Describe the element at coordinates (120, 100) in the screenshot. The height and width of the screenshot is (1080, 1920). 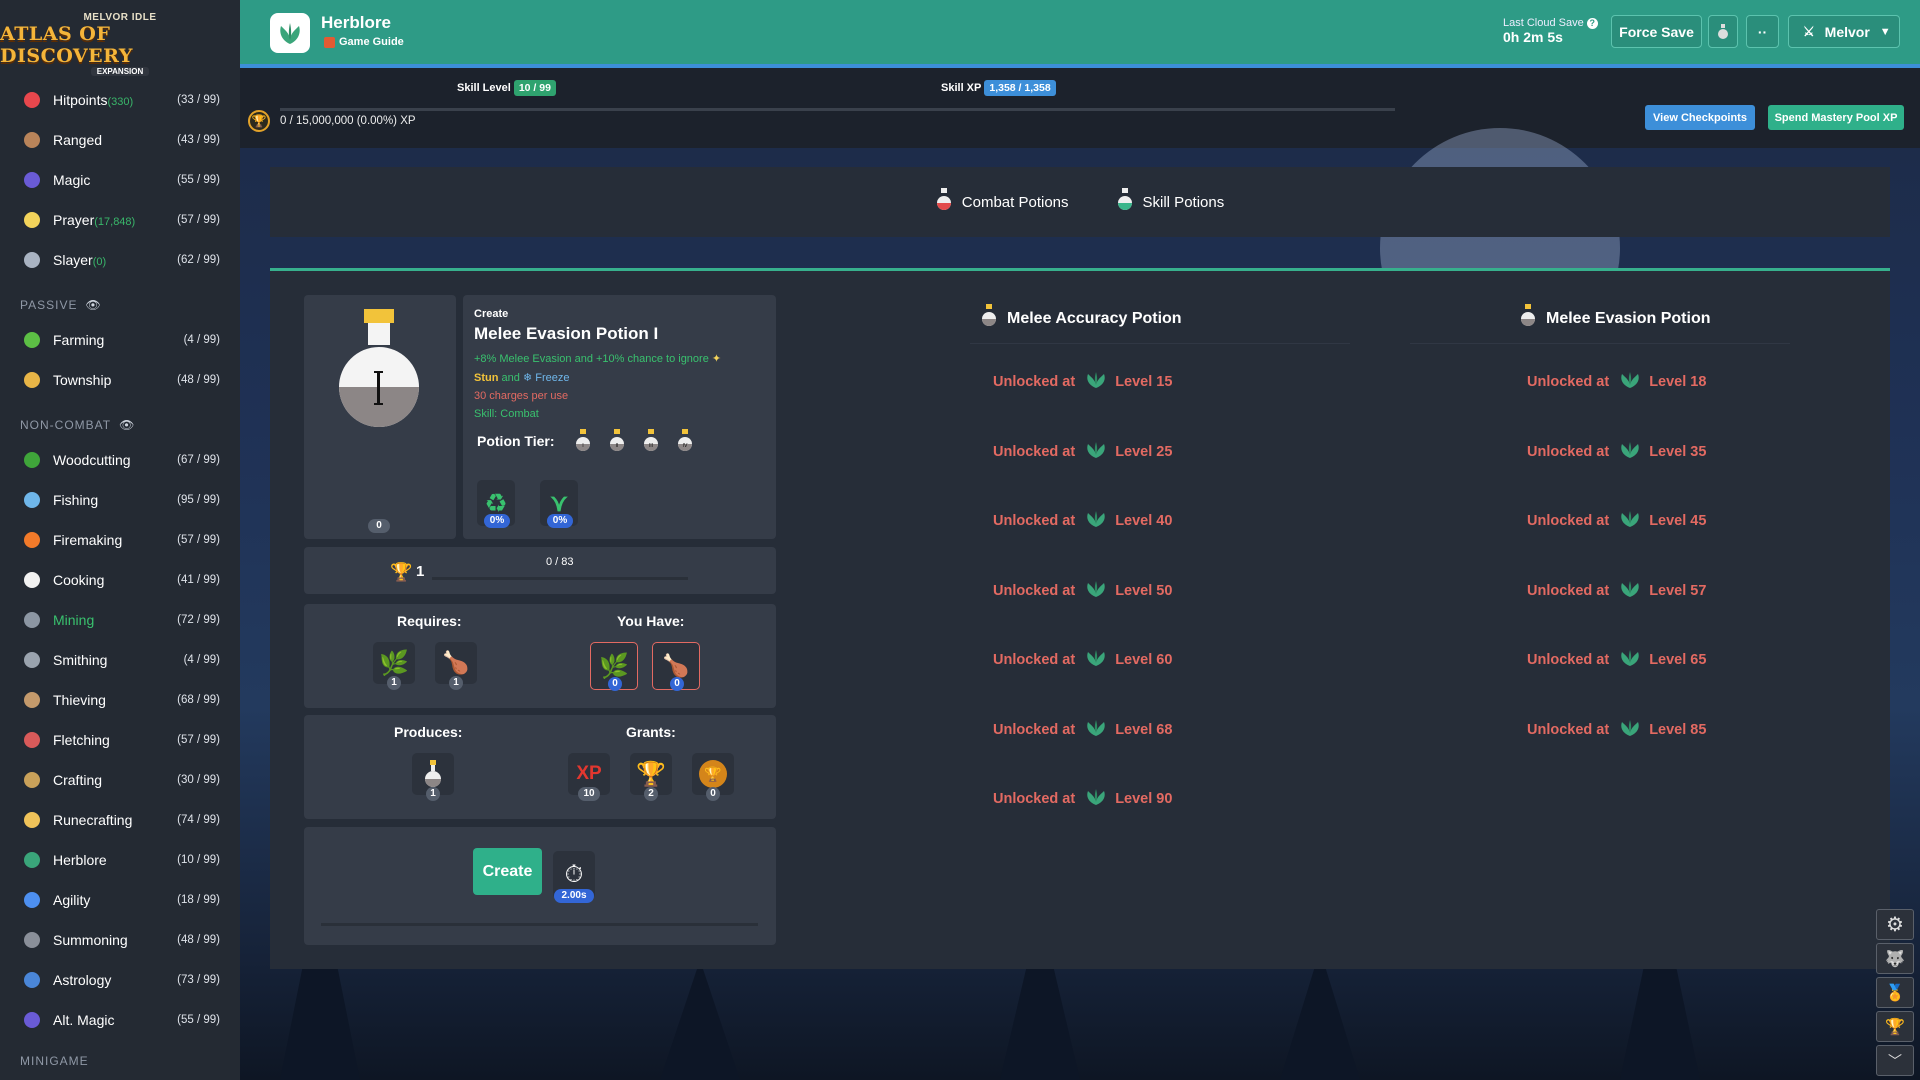
I see `sidebar-item-hitpoints: Hitpoints(330) (33 / 99)` at that location.